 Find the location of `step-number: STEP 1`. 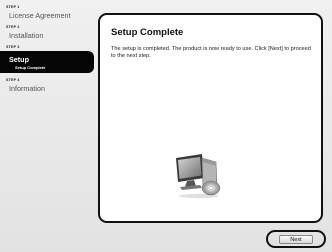

step-number: STEP 1 is located at coordinates (13, 7).